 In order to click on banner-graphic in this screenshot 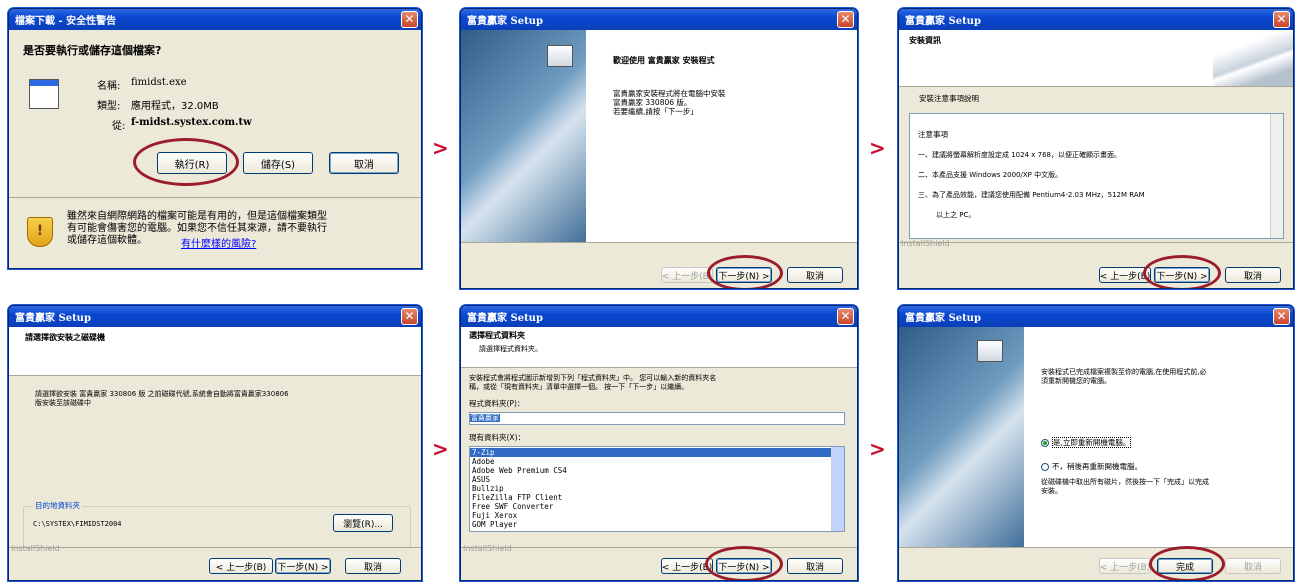, I will do `click(1253, 58)`.